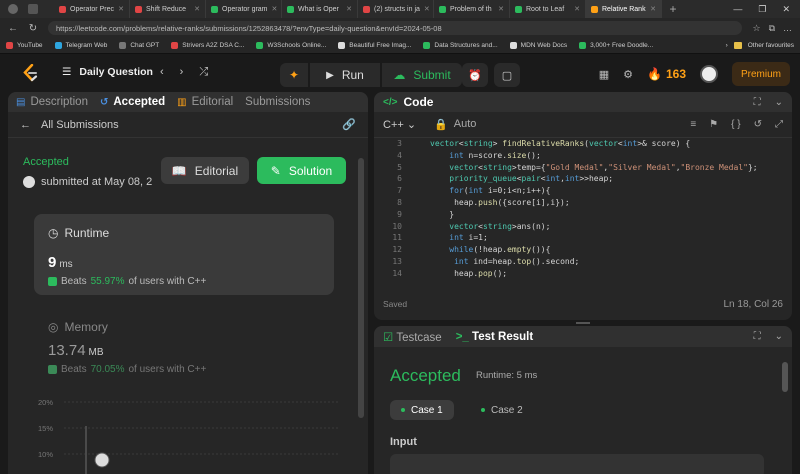  I want to click on layout-icon: ▦, so click(604, 74).